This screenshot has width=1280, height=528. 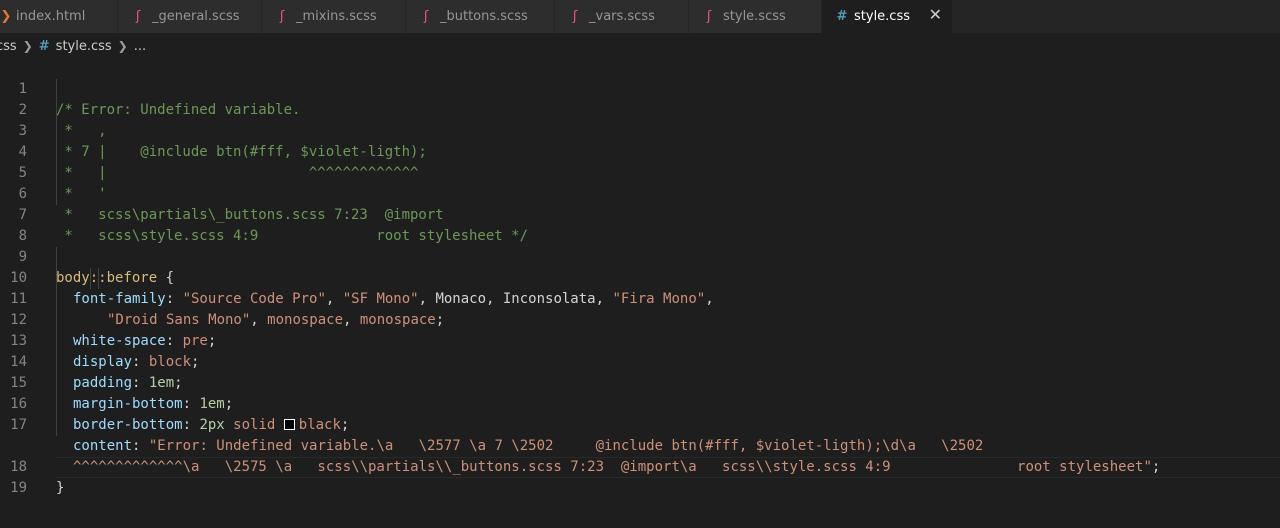 I want to click on code-line: 4 * | ^^^^^^^^^^^^^, so click(x=640, y=151).